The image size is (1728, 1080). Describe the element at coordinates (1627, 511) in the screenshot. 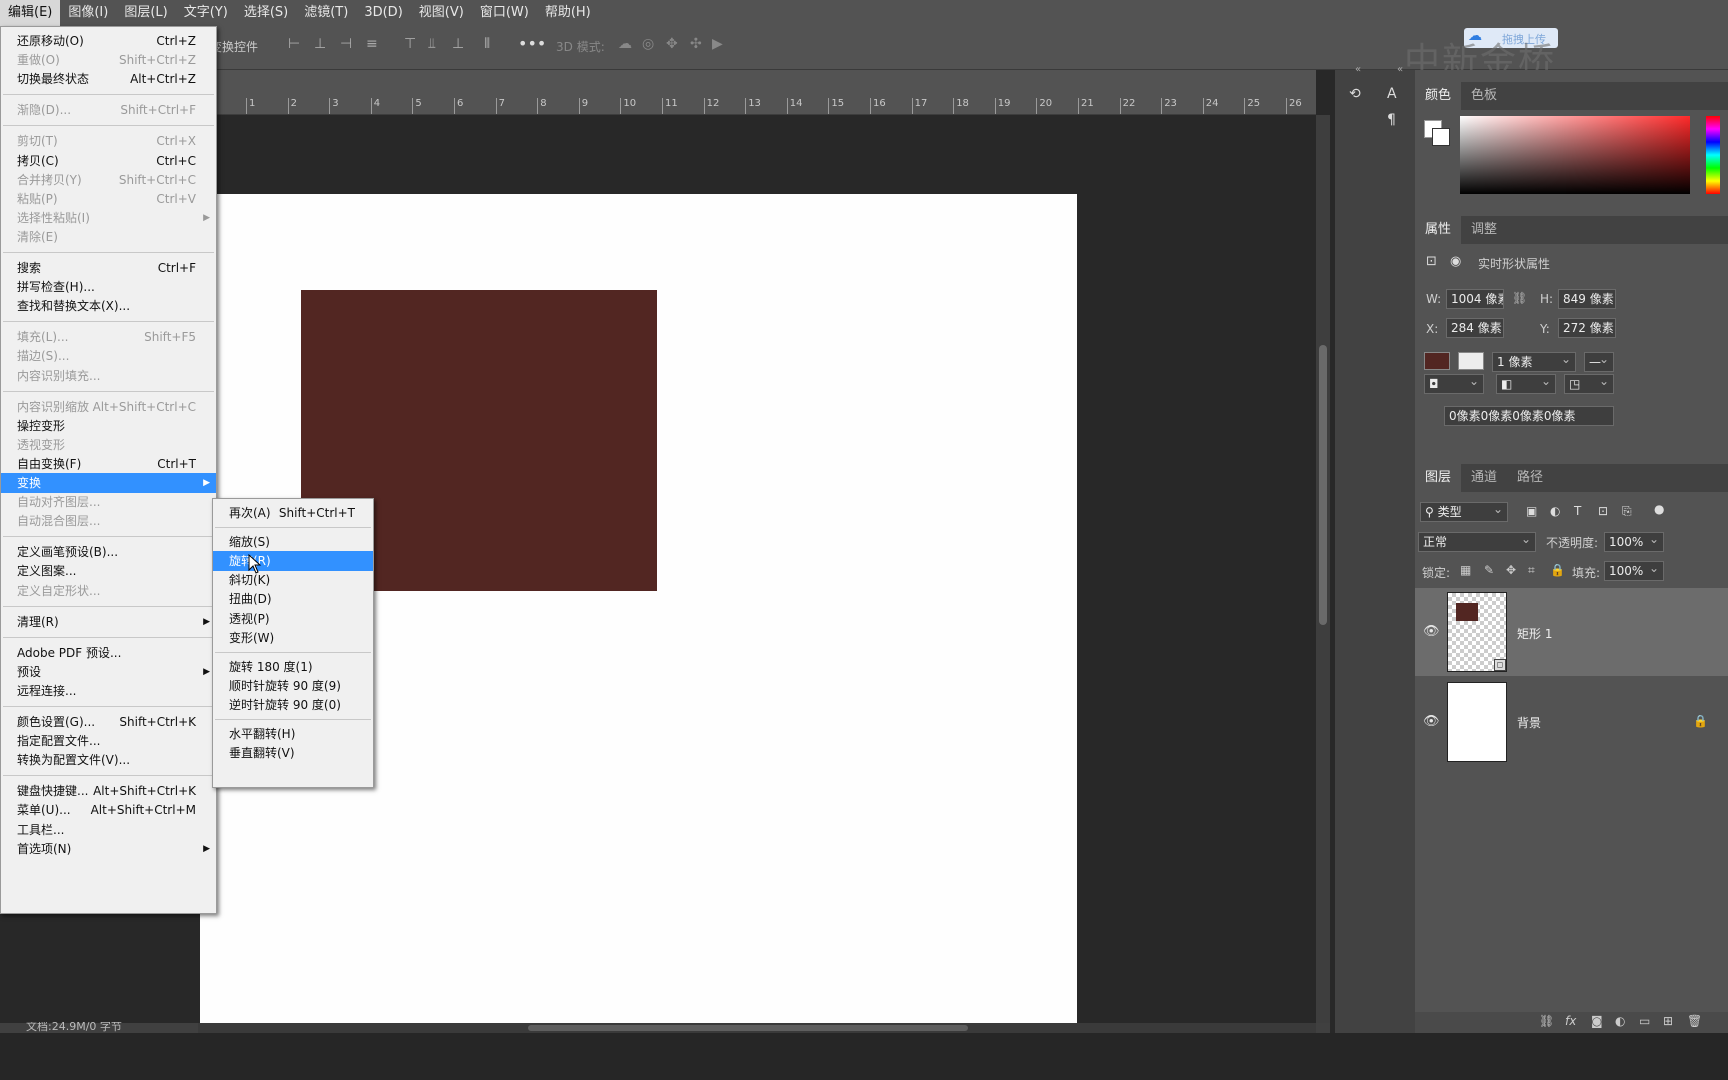

I see `filter-smart-object-icon: ⎘` at that location.